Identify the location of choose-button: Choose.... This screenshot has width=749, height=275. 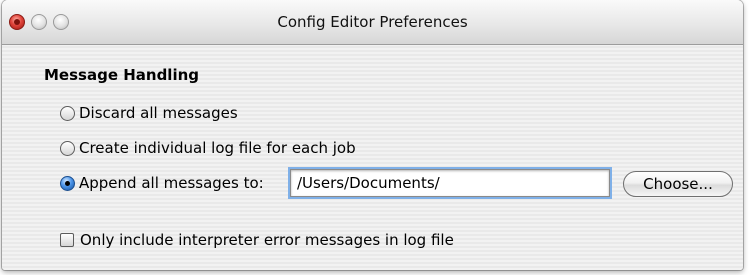
(678, 184).